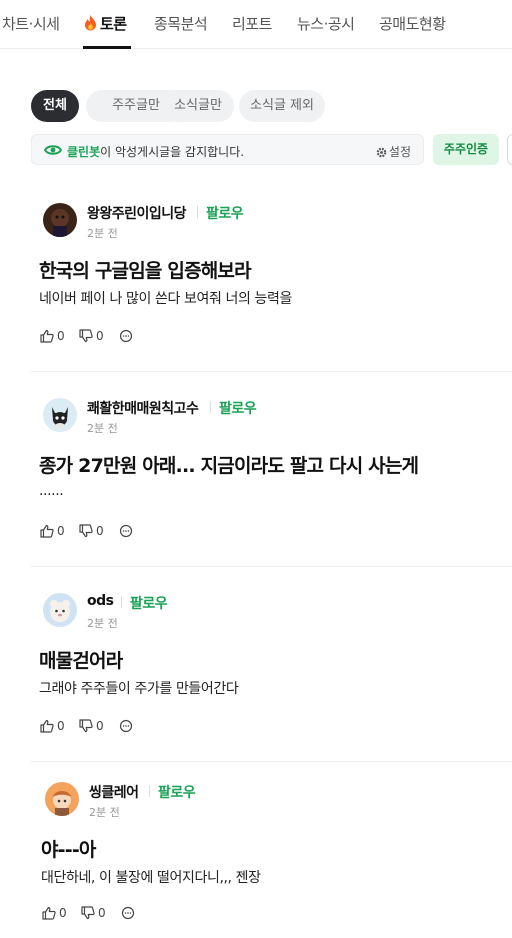 The image size is (512, 938). I want to click on post-title: 종가 27만원 아래... 지금이라도 팔고 다시 사는게, so click(229, 464).